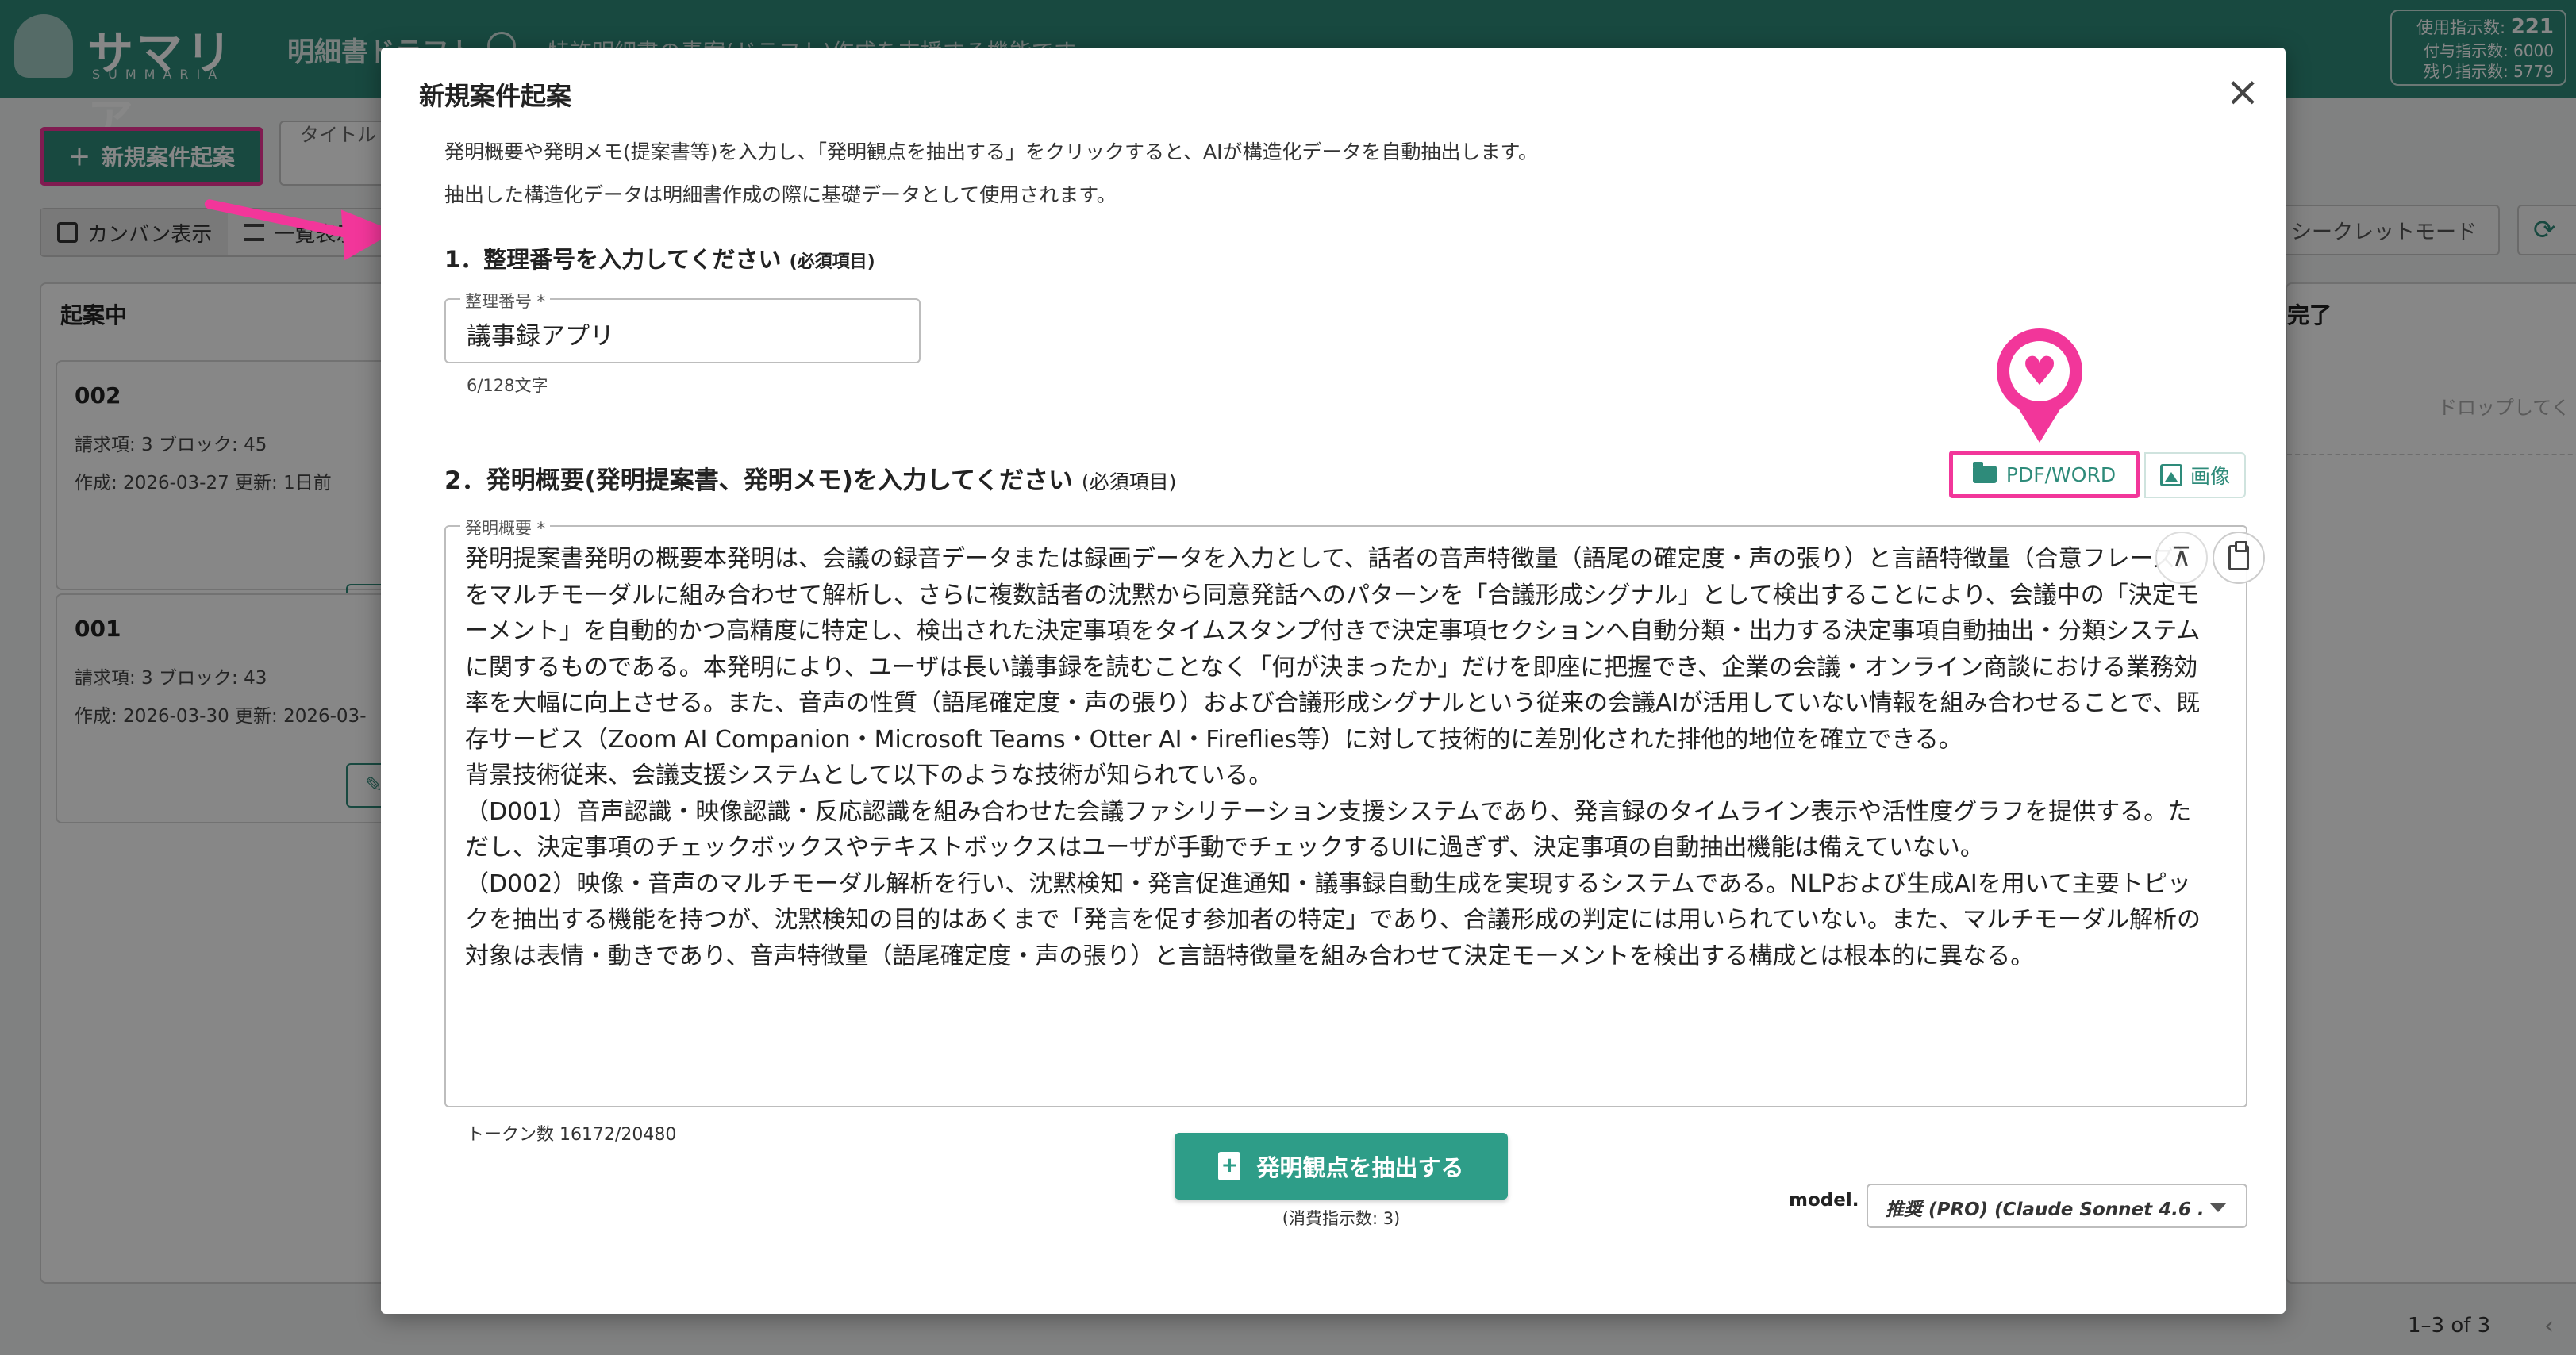 The height and width of the screenshot is (1355, 2576). I want to click on section2-title: 2．発明概要(発明提案書、発明メモ)を入力してください, so click(759, 481).